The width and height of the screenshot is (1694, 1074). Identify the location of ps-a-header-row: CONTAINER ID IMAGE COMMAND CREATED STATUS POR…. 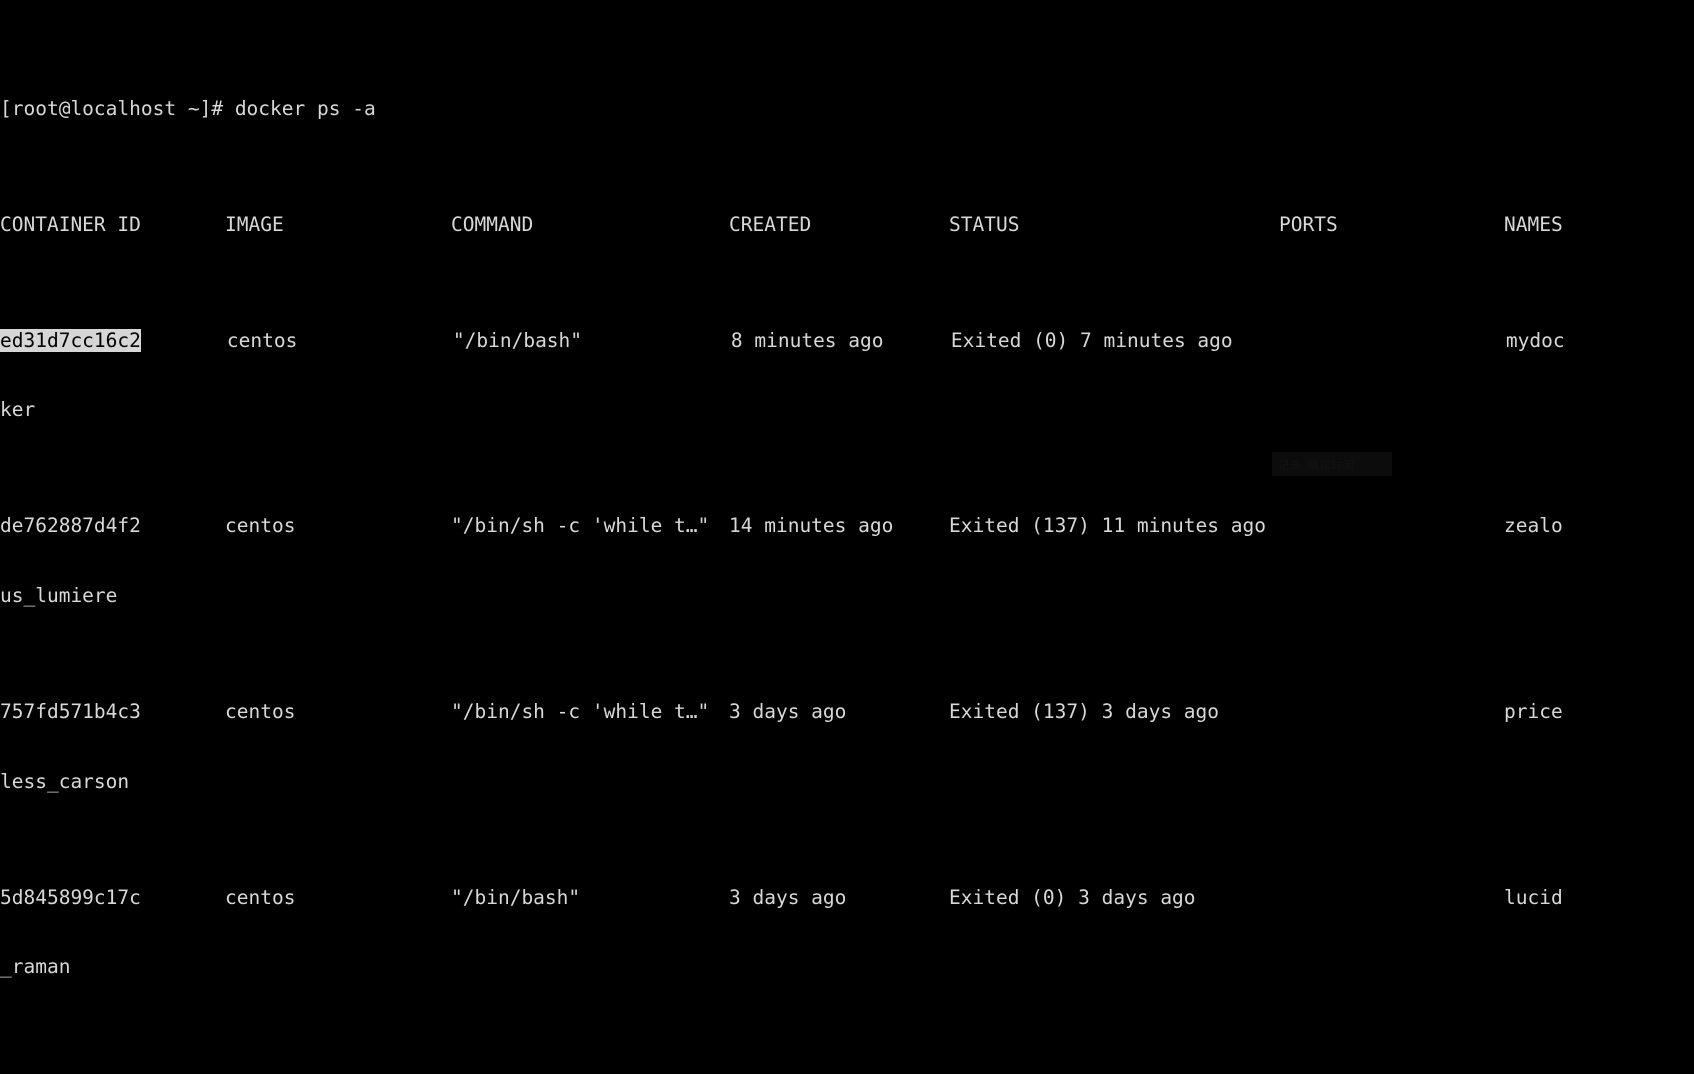
(847, 224).